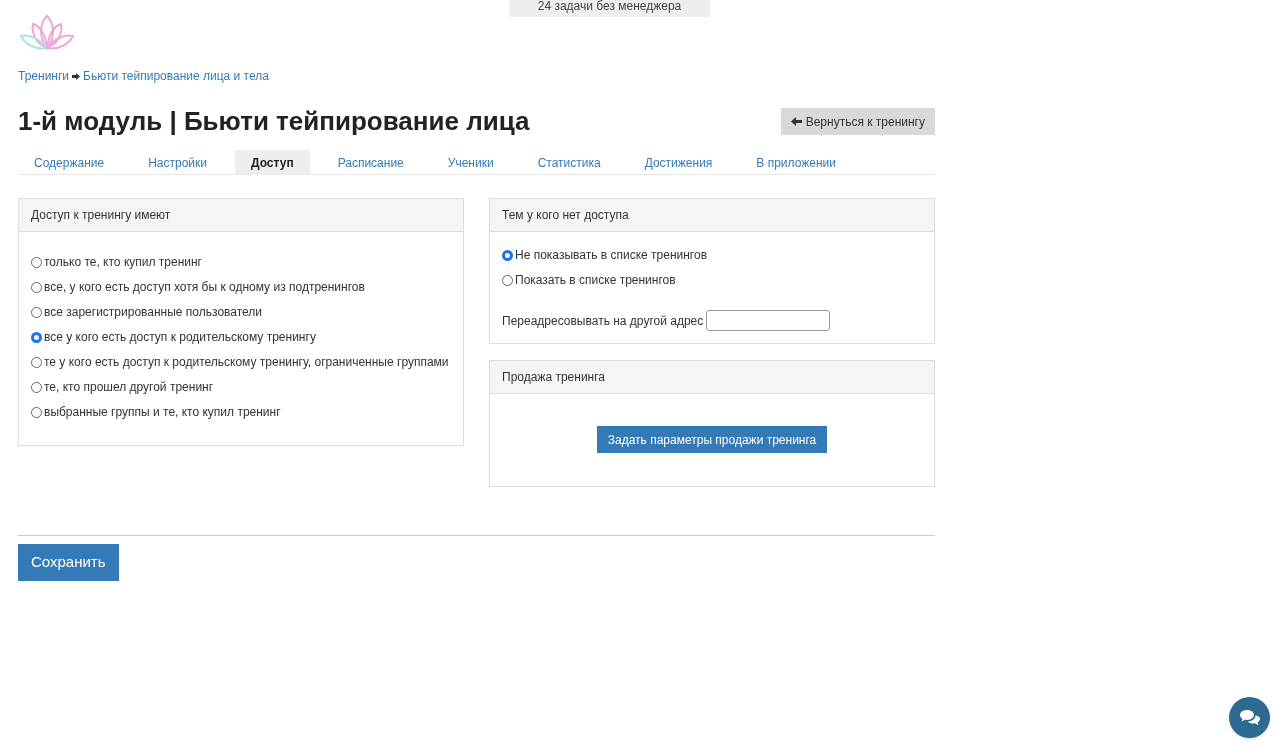  What do you see at coordinates (177, 162) in the screenshot?
I see `tab: Настройки` at bounding box center [177, 162].